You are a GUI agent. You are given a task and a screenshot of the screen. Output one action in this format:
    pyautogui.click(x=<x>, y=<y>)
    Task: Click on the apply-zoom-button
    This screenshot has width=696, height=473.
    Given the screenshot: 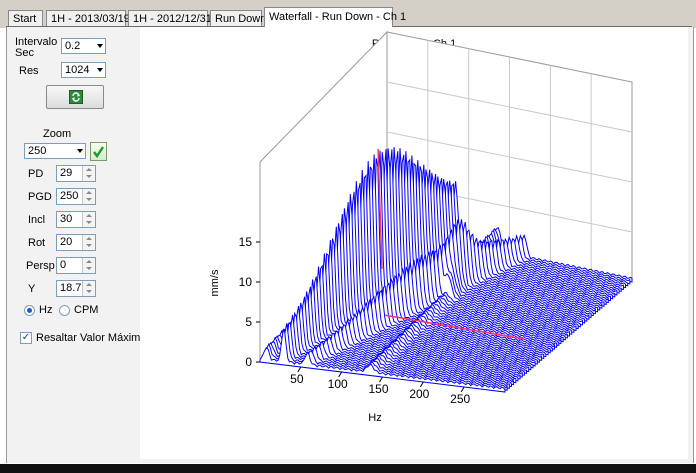 What is the action you would take?
    pyautogui.click(x=98, y=151)
    